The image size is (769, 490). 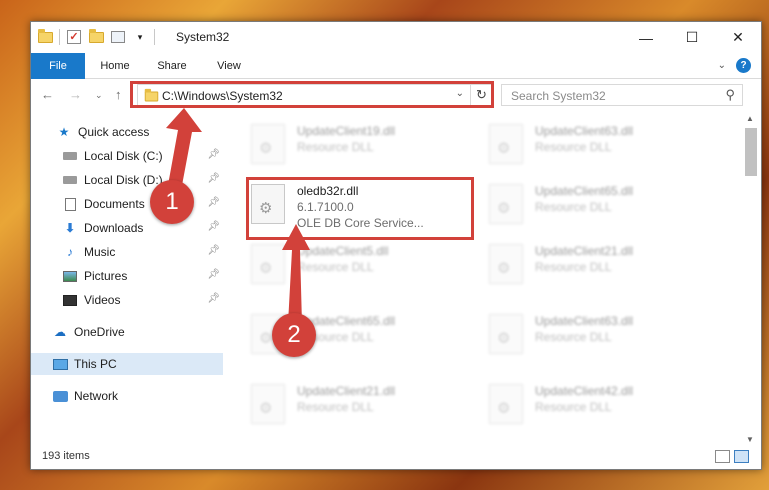 What do you see at coordinates (294, 335) in the screenshot?
I see `step-2-badge: 2` at bounding box center [294, 335].